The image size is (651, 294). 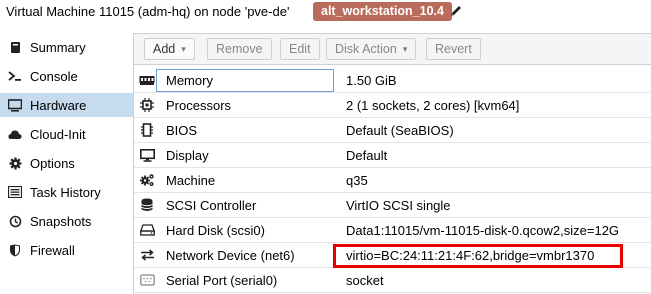 What do you see at coordinates (54, 76) in the screenshot?
I see `sidebar-item-label: Console` at bounding box center [54, 76].